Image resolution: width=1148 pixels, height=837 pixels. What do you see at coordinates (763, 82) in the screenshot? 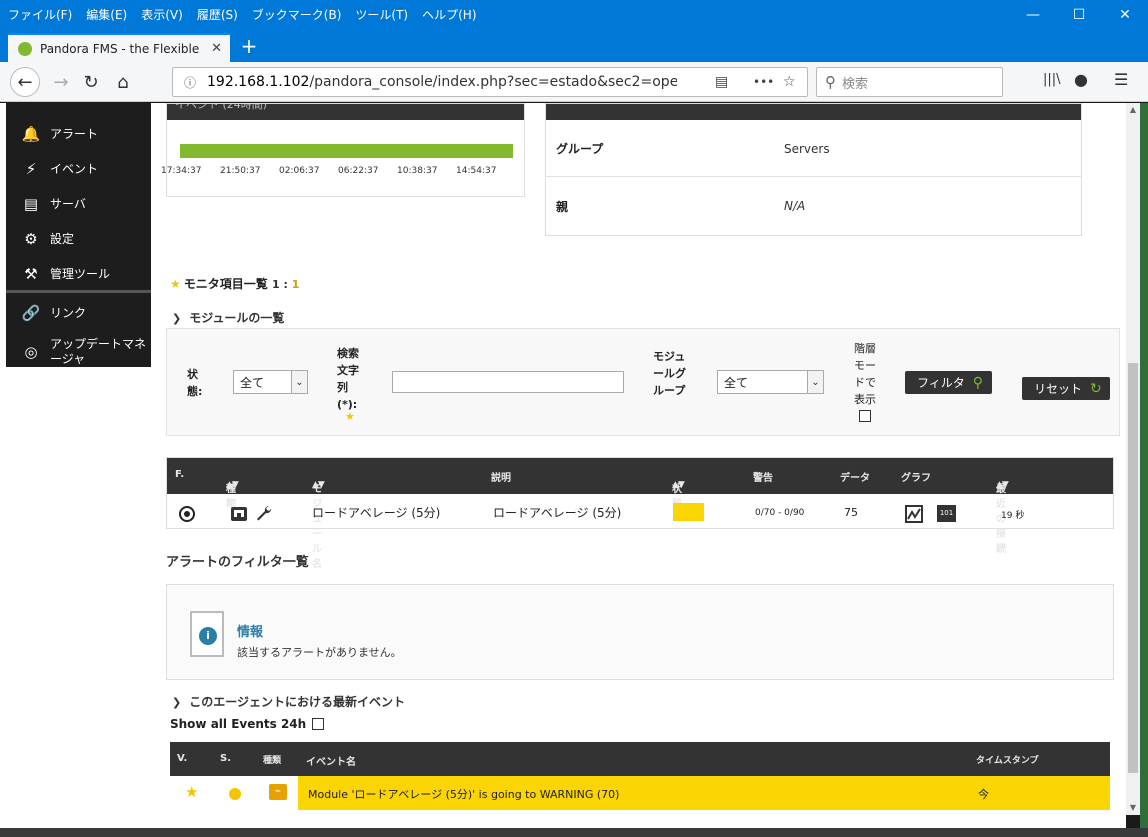
I see `page-actions-icon: •••` at bounding box center [763, 82].